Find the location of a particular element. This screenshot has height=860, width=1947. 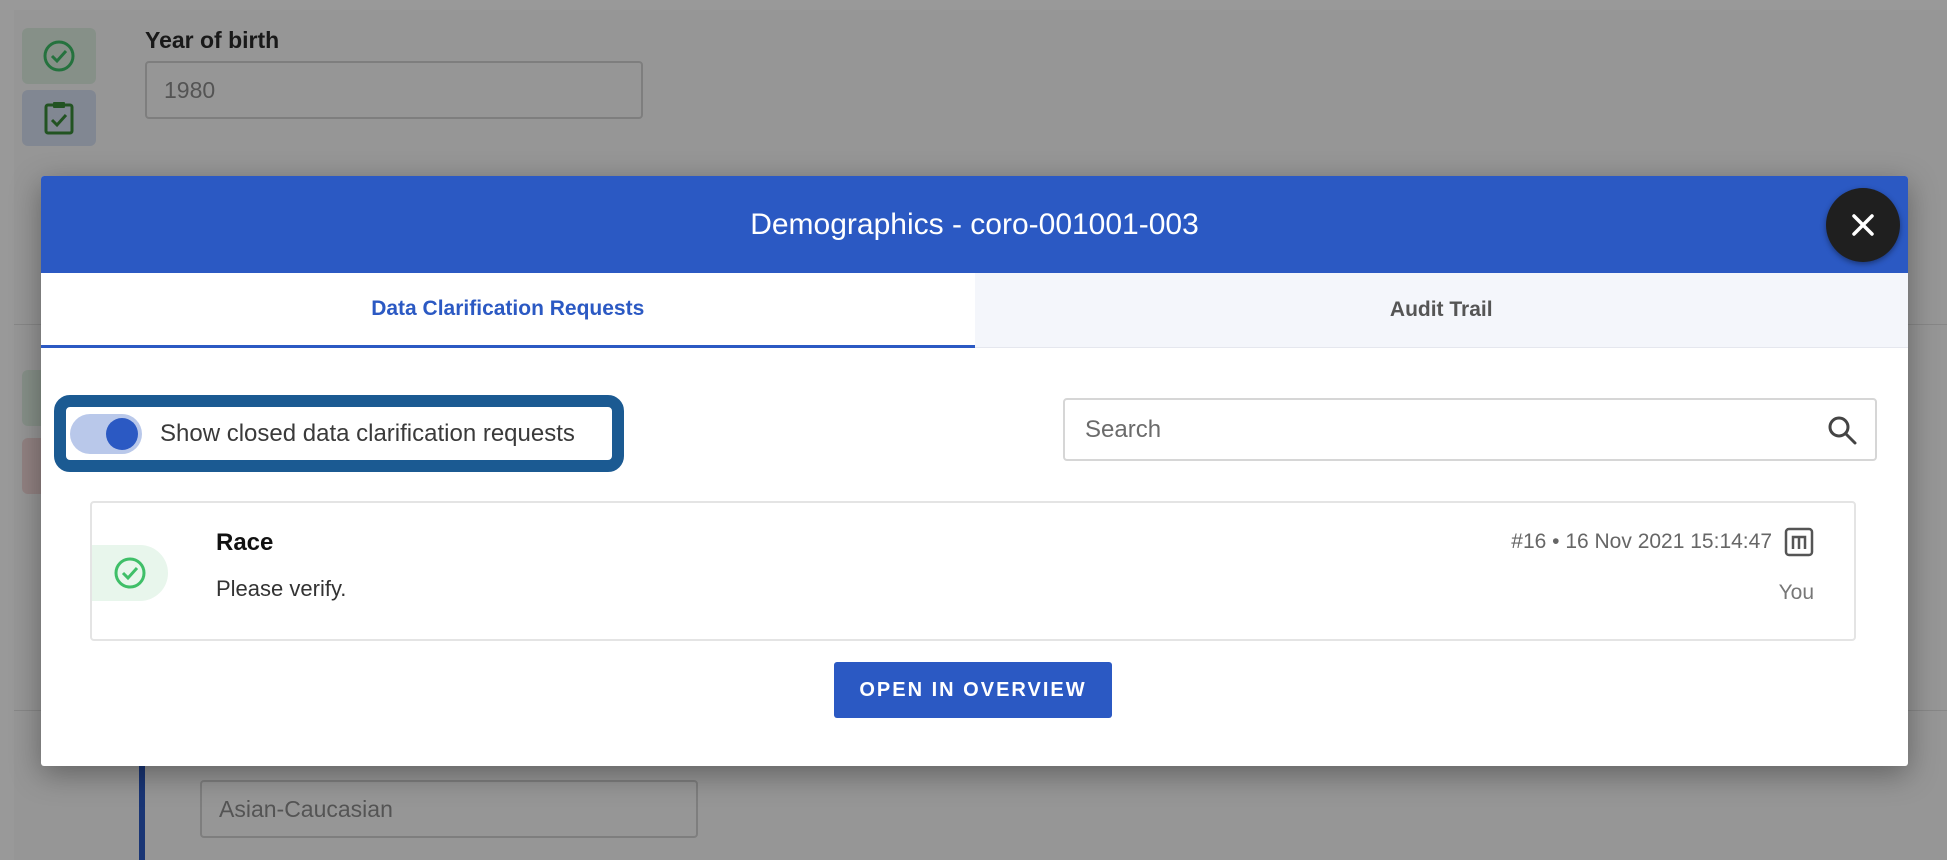

search-icon is located at coordinates (1842, 430).